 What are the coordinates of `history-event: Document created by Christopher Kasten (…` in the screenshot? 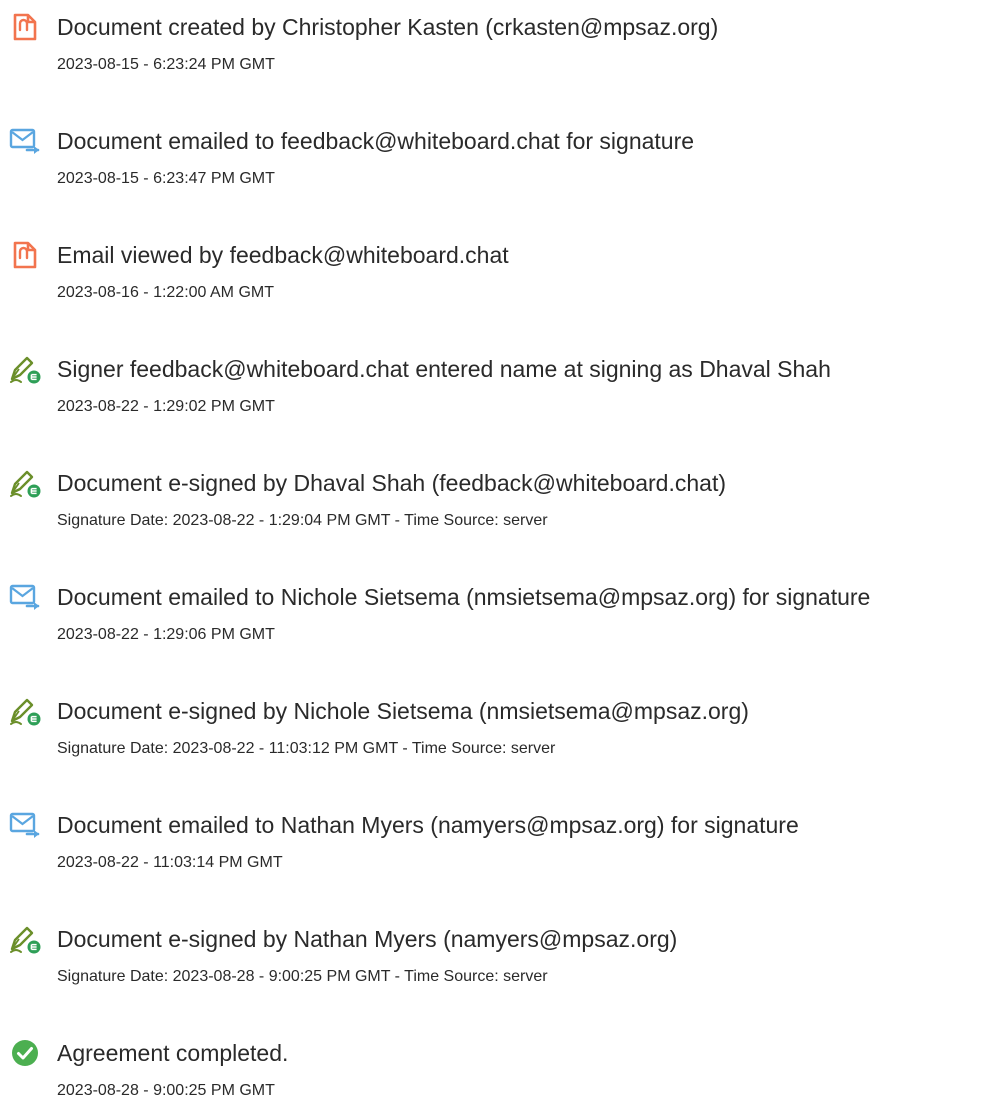 It's located at (500, 50).